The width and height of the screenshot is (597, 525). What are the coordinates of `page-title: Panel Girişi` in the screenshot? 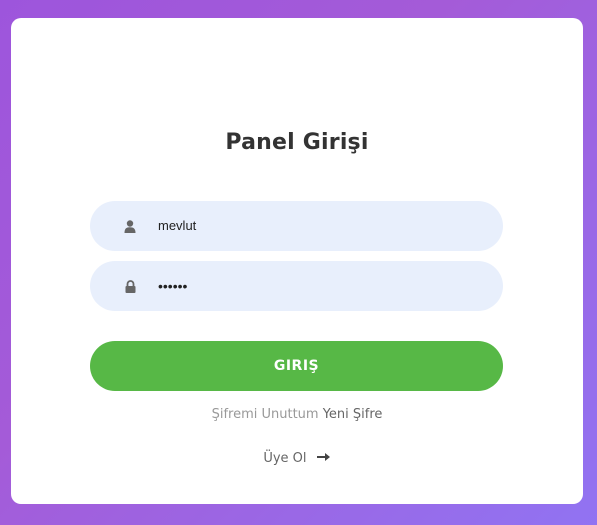 It's located at (297, 142).